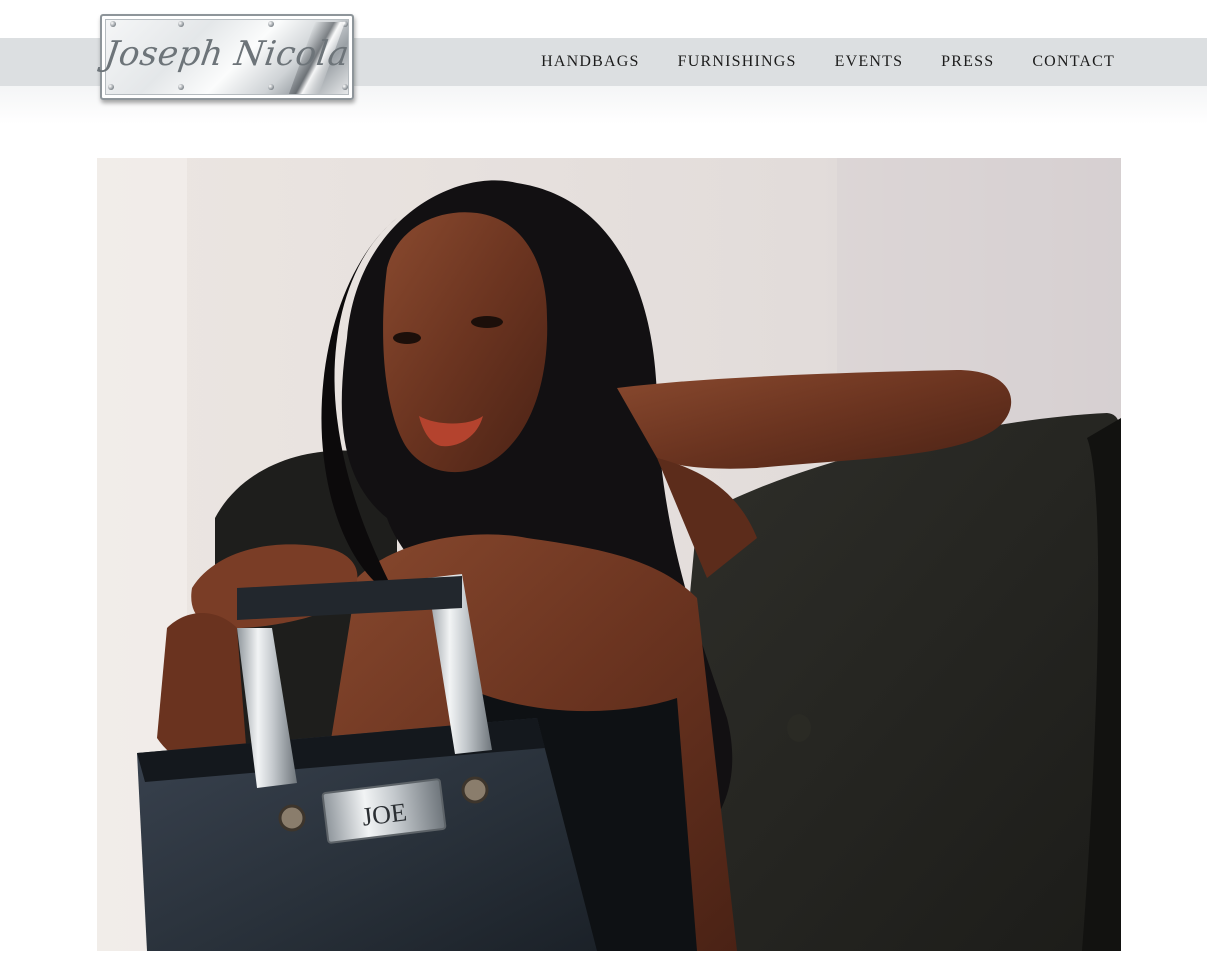 The height and width of the screenshot is (960, 1207). What do you see at coordinates (967, 62) in the screenshot?
I see `nav-item-press: PRESS` at bounding box center [967, 62].